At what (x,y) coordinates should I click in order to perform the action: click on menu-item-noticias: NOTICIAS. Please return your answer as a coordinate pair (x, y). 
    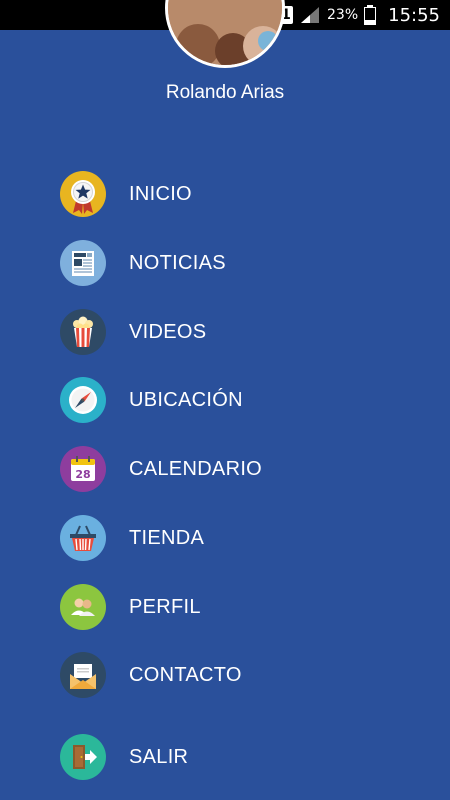
    Looking at the image, I should click on (230, 263).